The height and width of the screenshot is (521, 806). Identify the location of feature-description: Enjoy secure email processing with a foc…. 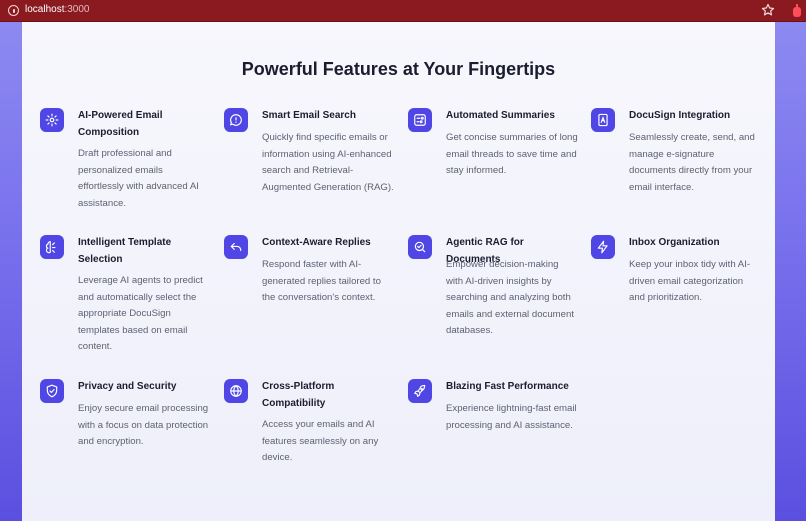
(143, 425).